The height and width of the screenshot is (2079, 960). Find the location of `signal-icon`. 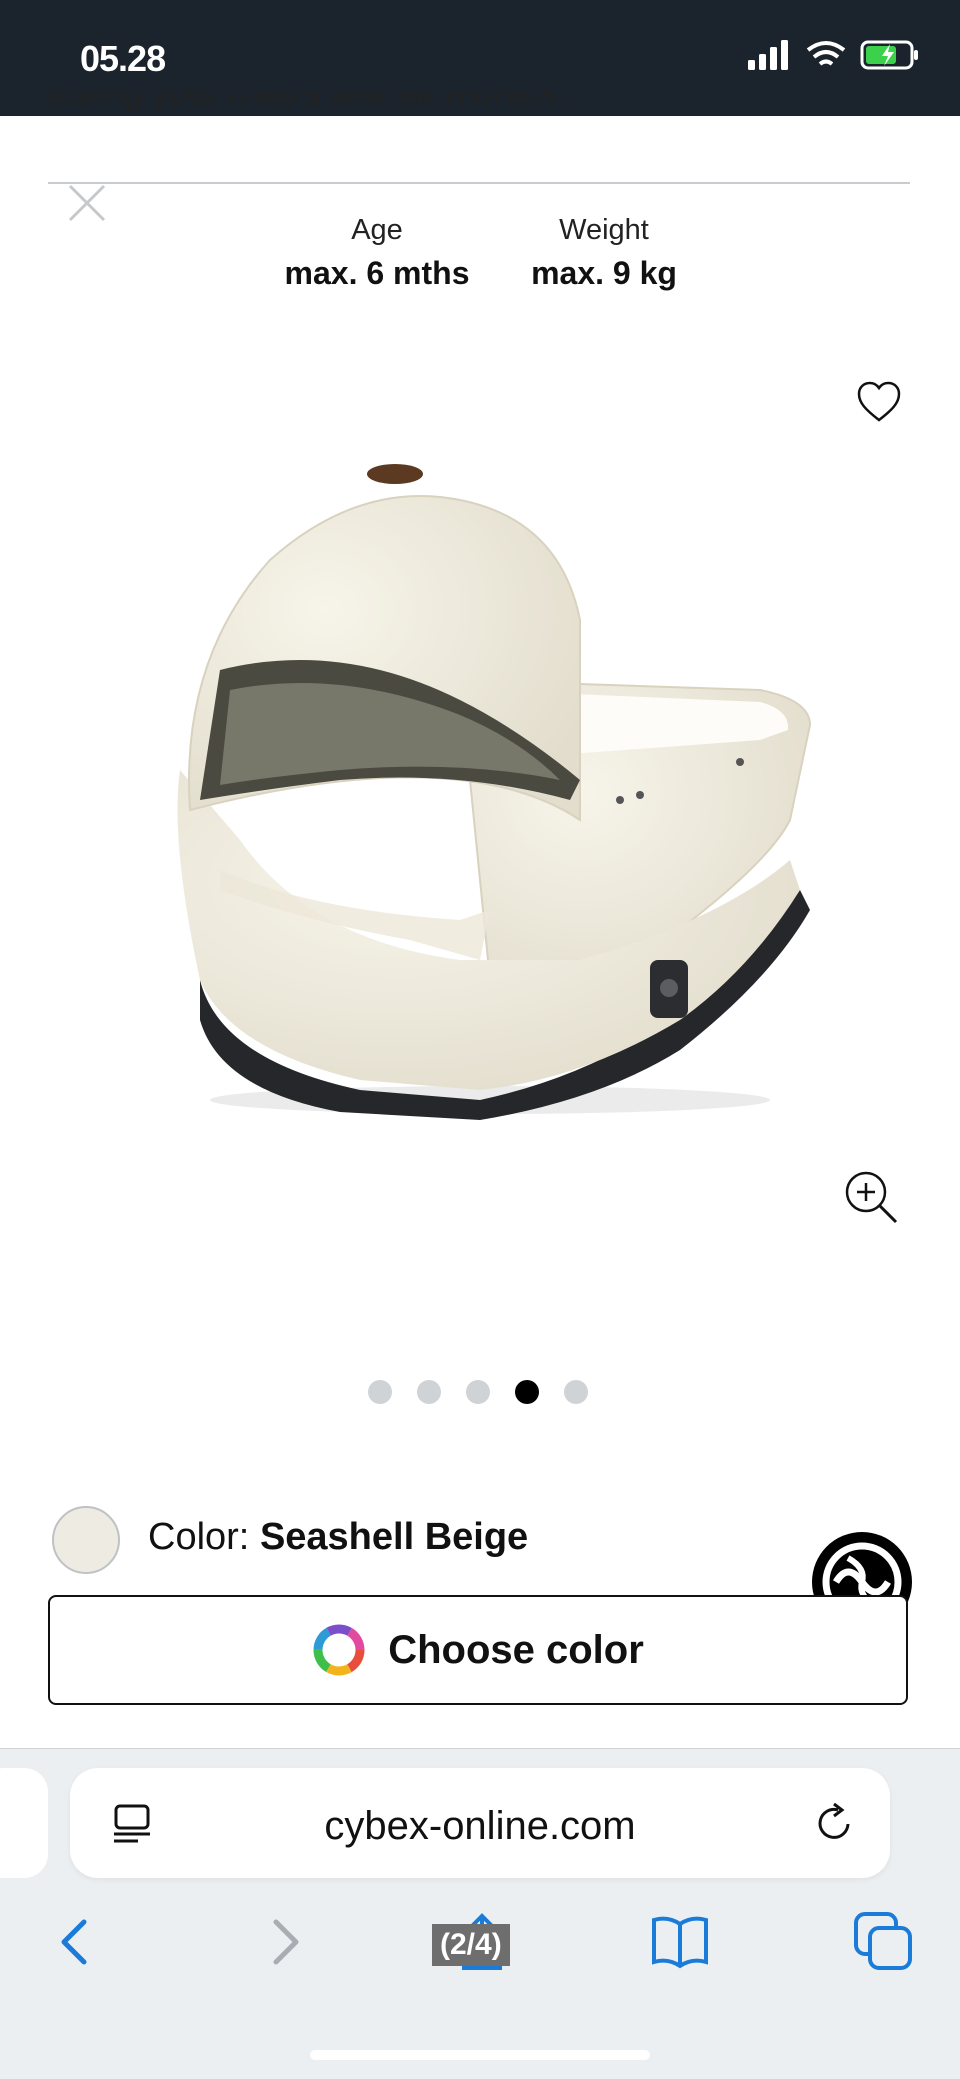

signal-icon is located at coordinates (768, 55).